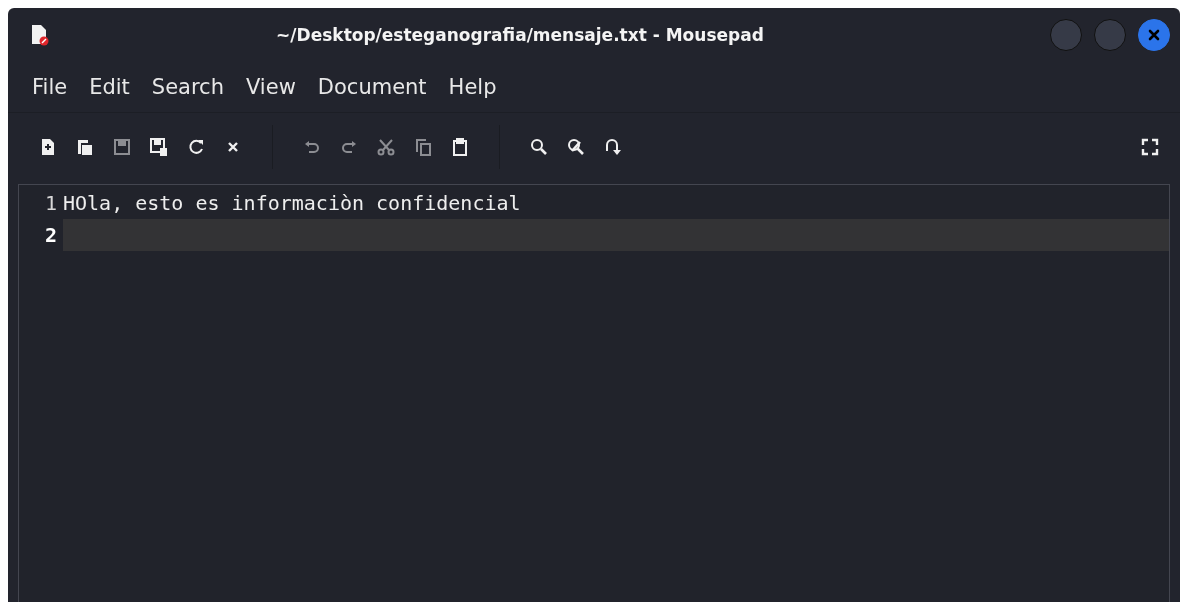 This screenshot has height=602, width=1180. What do you see at coordinates (40, 35) in the screenshot?
I see `document-icon` at bounding box center [40, 35].